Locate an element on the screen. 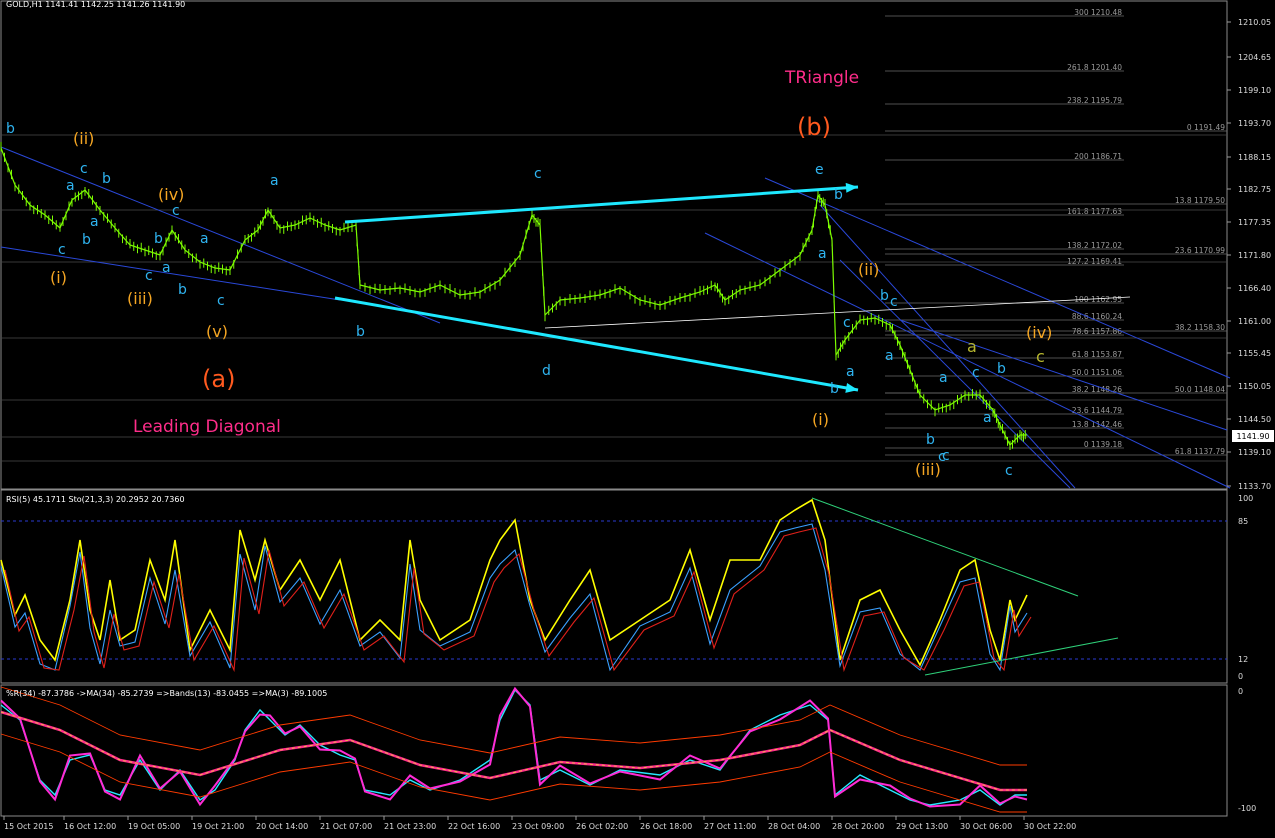 The height and width of the screenshot is (838, 1275). fib-label: 13.8 1179.50 is located at coordinates (1200, 200).